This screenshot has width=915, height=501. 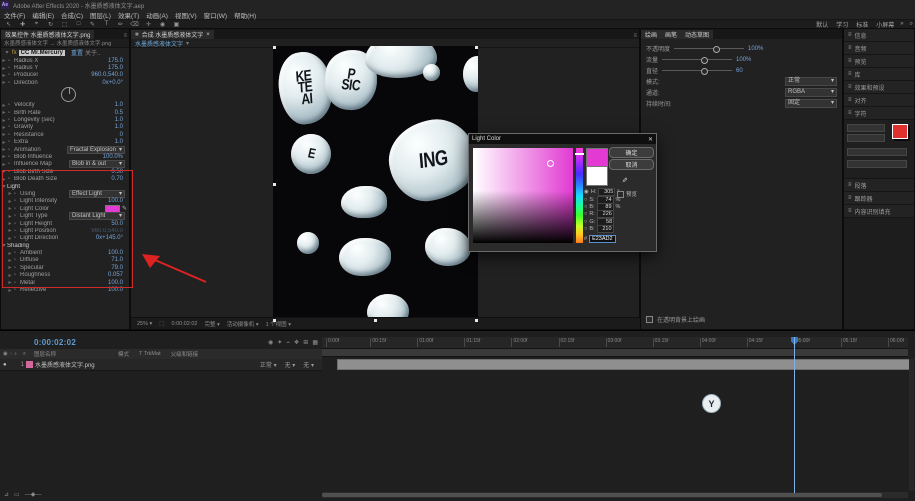 What do you see at coordinates (811, 81) in the screenshot?
I see `select-dropdown: 正常 ▾` at bounding box center [811, 81].